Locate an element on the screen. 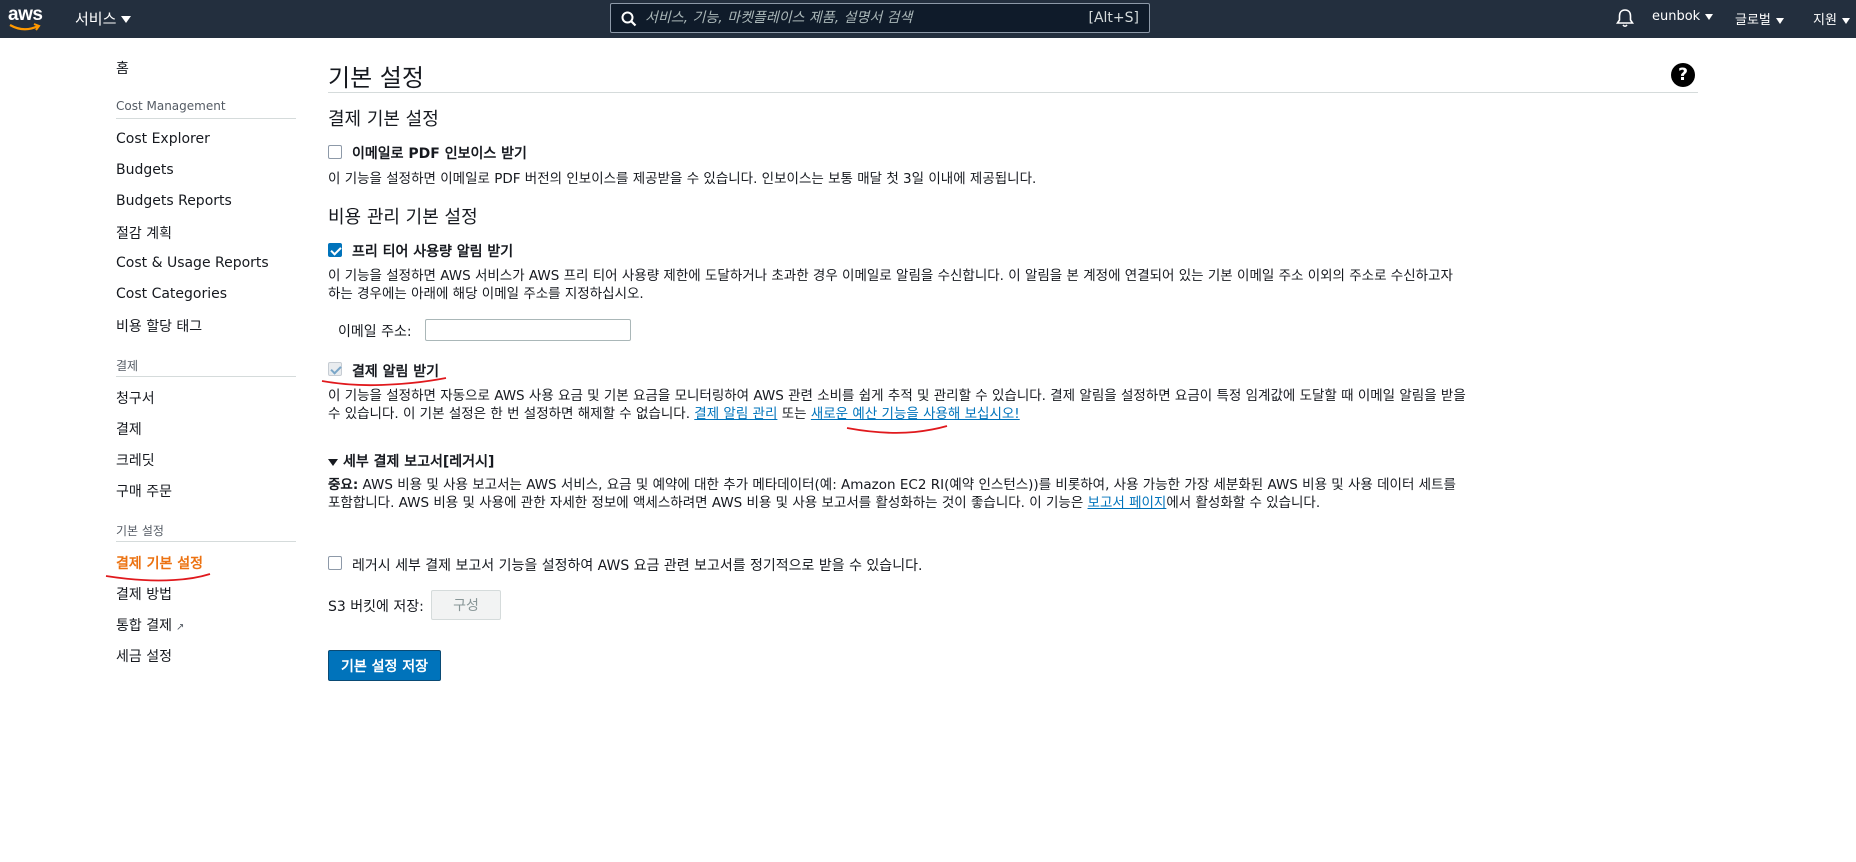 The width and height of the screenshot is (1856, 862). try-budgets-link: 새로운 예산 기능을 사용해 보십시오! is located at coordinates (915, 414).